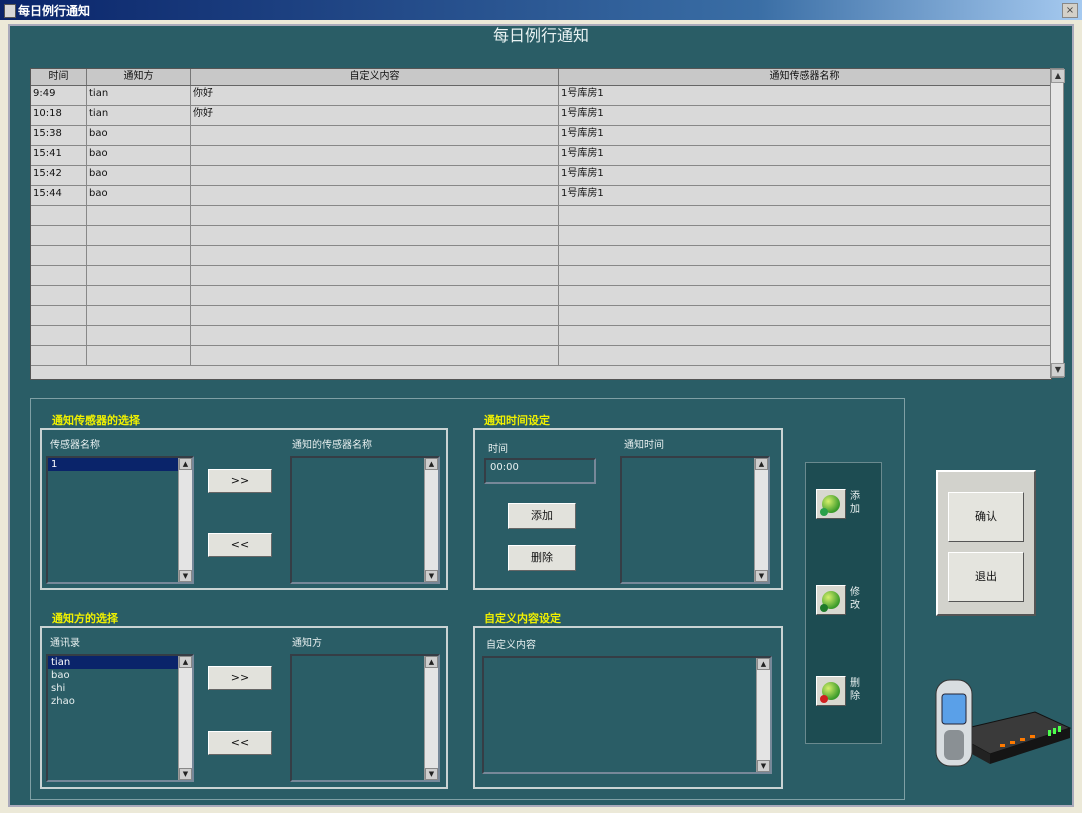 The width and height of the screenshot is (1082, 813). Describe the element at coordinates (855, 592) in the screenshot. I see `label-char: 修` at that location.